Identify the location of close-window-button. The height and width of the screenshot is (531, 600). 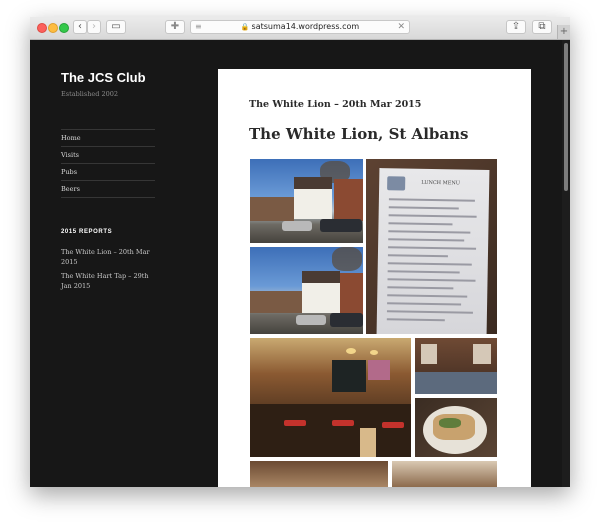
(42, 28).